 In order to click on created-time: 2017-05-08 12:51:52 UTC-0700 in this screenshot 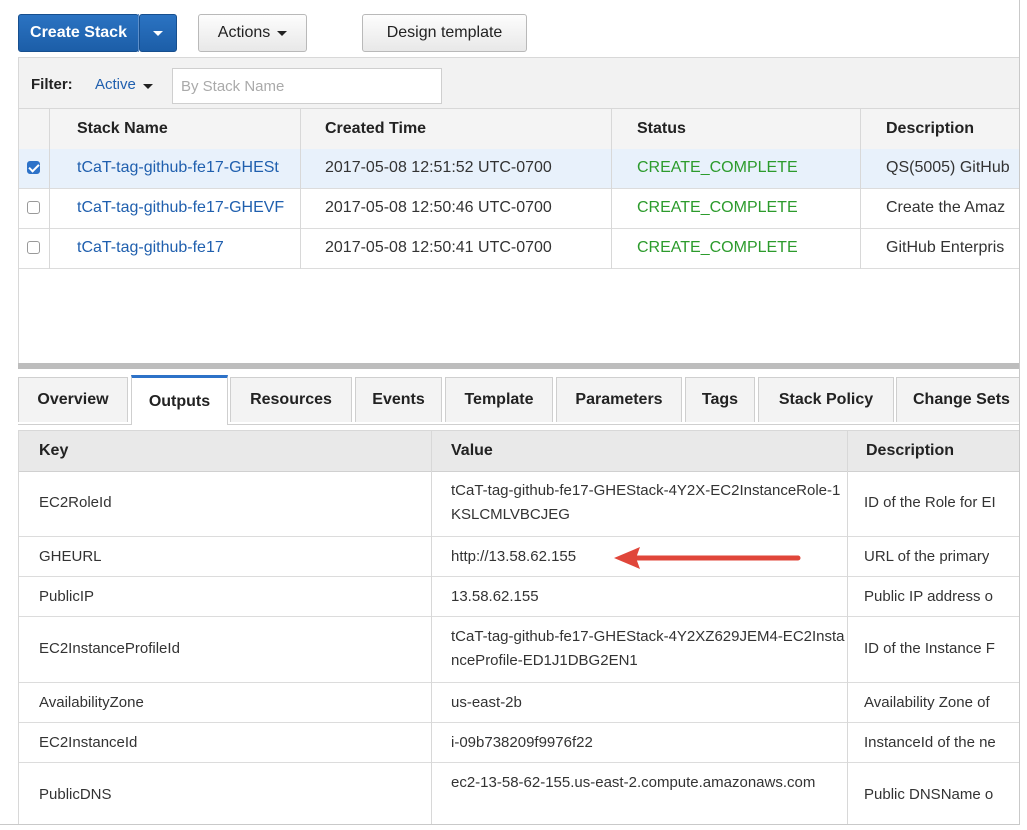, I will do `click(438, 167)`.